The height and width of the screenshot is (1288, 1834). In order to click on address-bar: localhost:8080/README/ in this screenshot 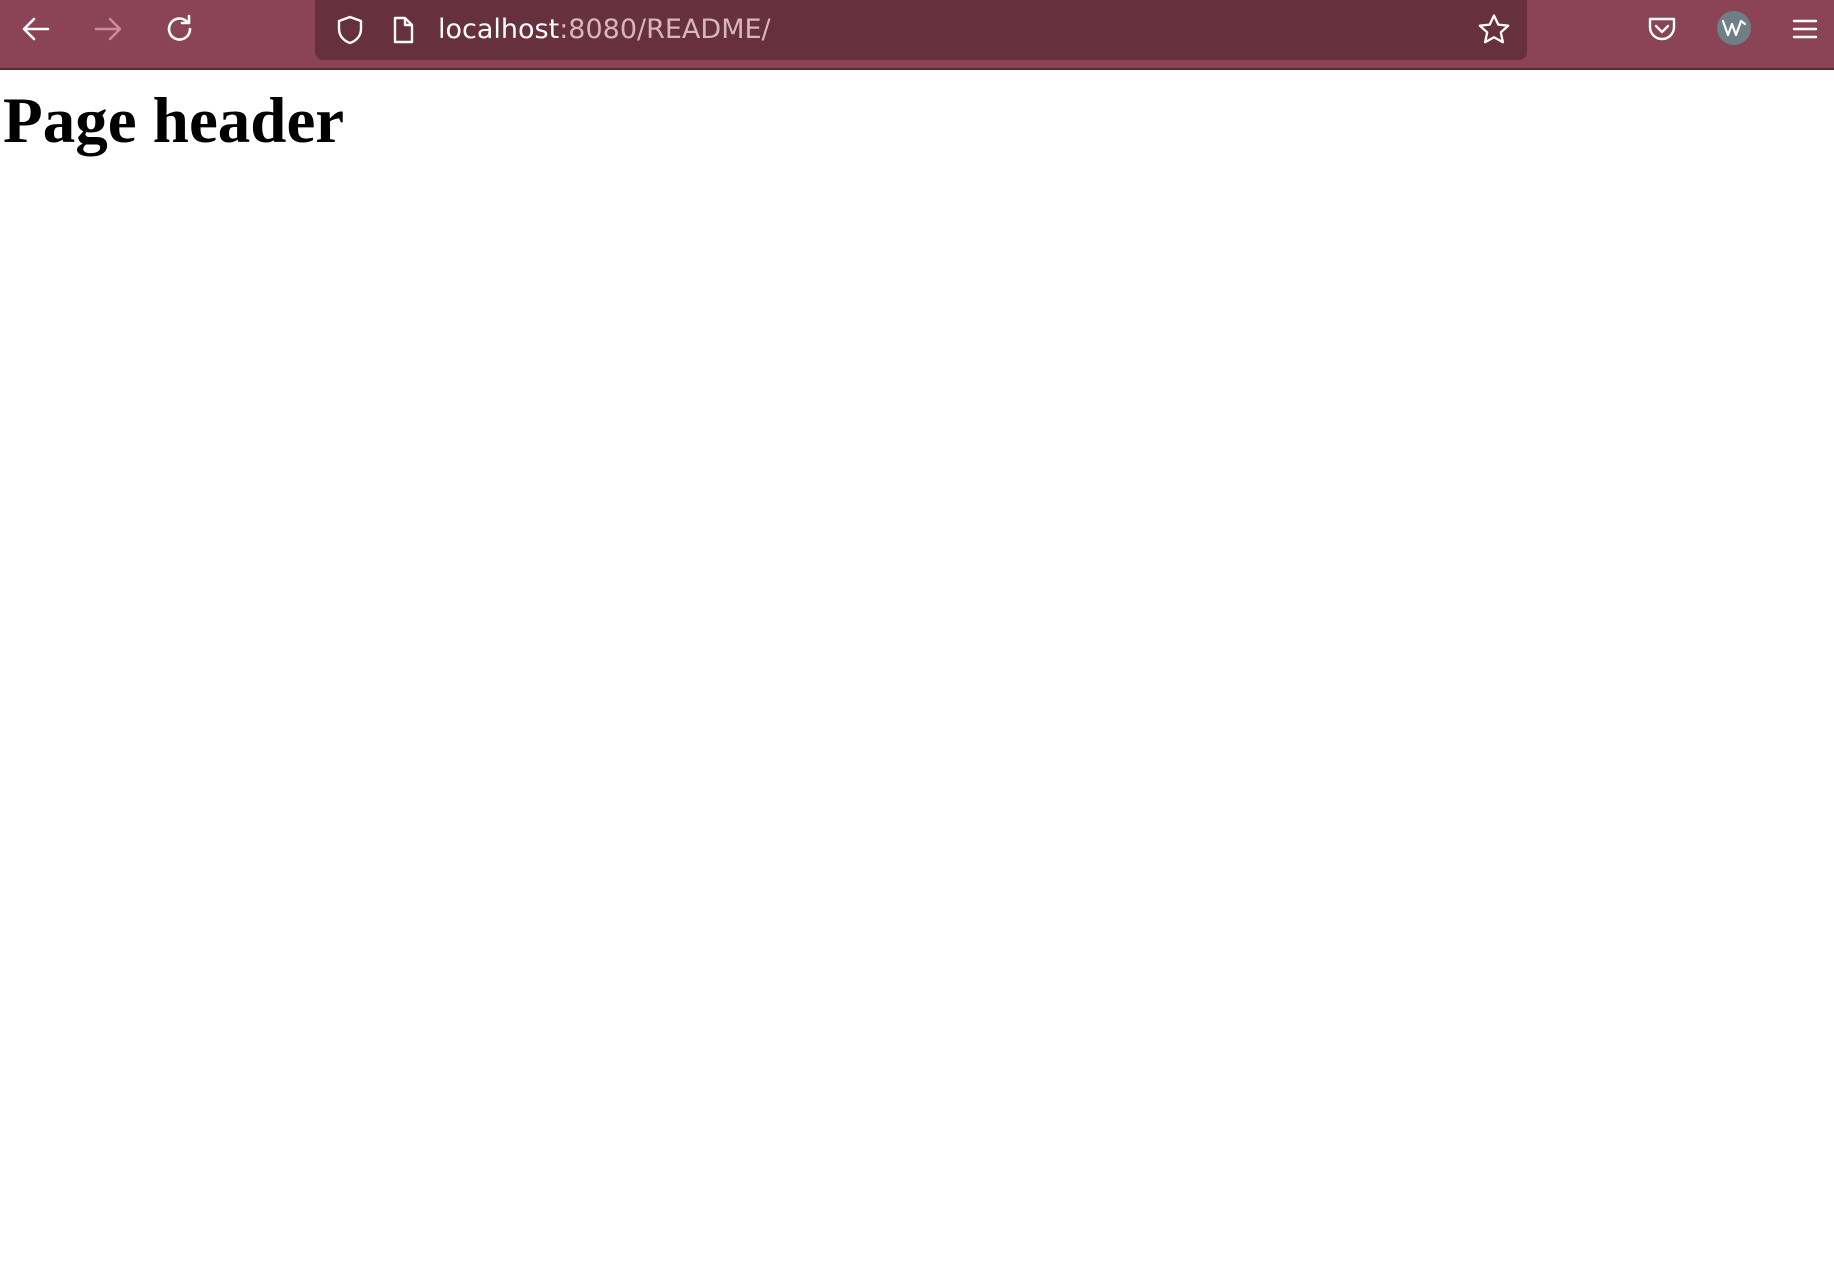, I will do `click(921, 30)`.